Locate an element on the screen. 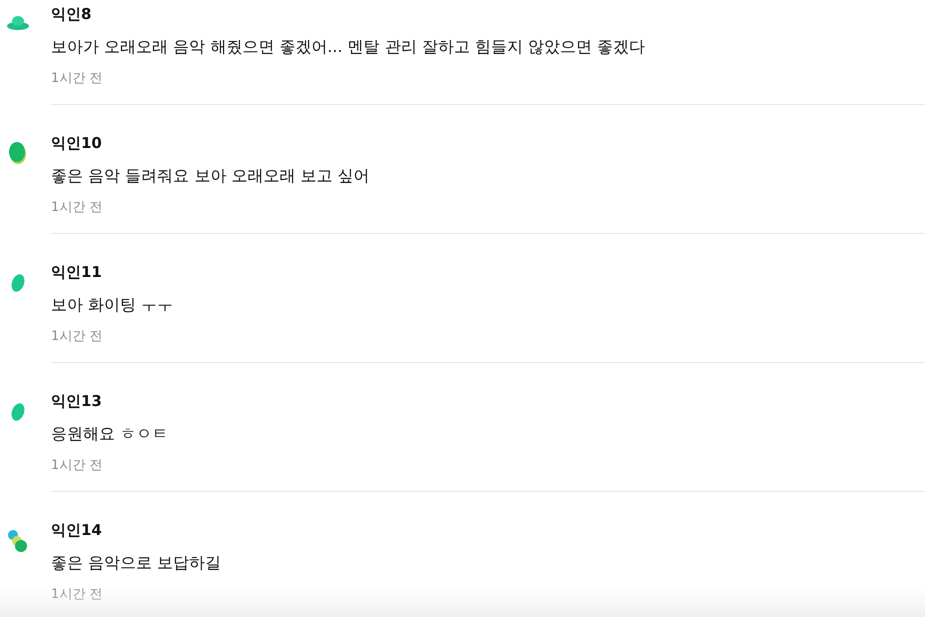 The height and width of the screenshot is (617, 925). author-name: 익인10 is located at coordinates (77, 143).